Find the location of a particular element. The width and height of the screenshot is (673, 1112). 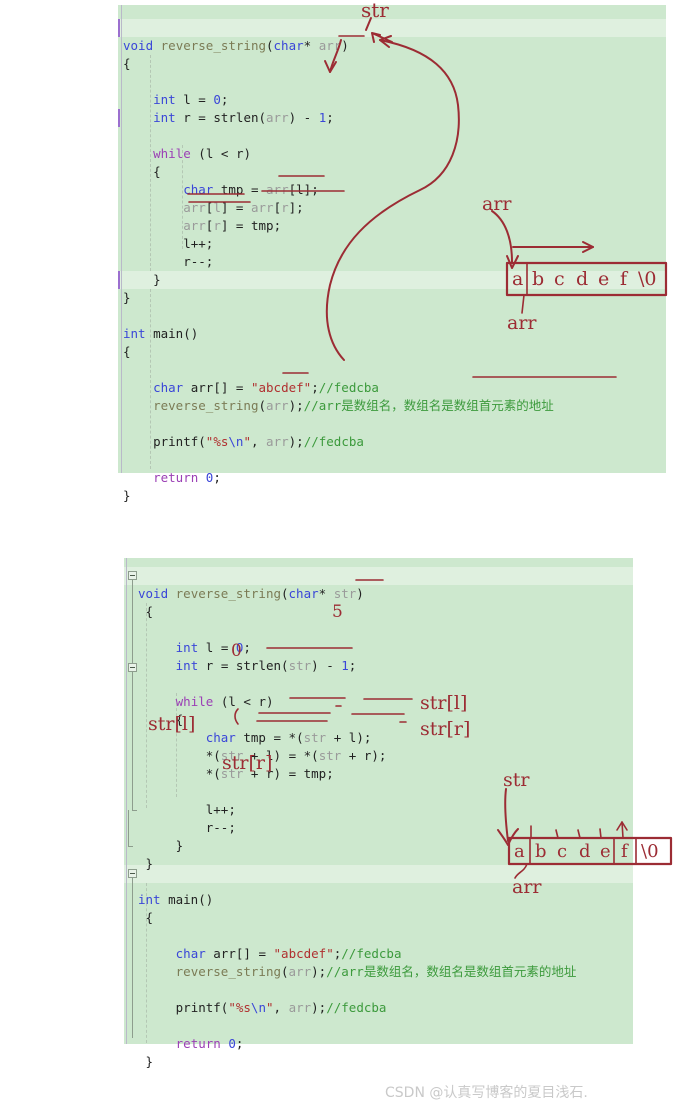

code-line: void reverse_string(char* str) is located at coordinates (251, 593).